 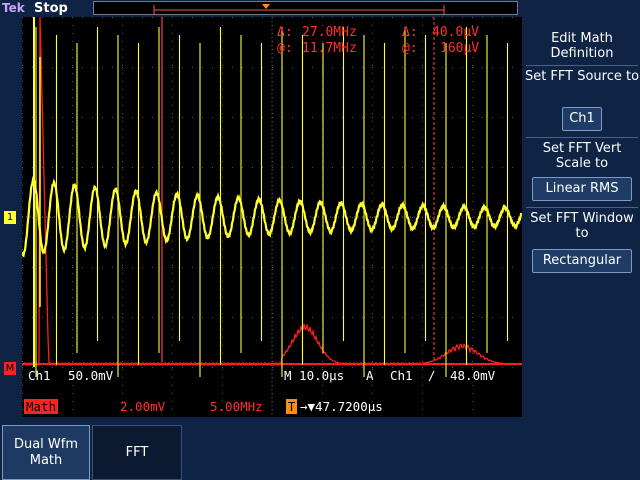 What do you see at coordinates (460, 48) in the screenshot?
I see `cursor-volt-value: 160µV` at bounding box center [460, 48].